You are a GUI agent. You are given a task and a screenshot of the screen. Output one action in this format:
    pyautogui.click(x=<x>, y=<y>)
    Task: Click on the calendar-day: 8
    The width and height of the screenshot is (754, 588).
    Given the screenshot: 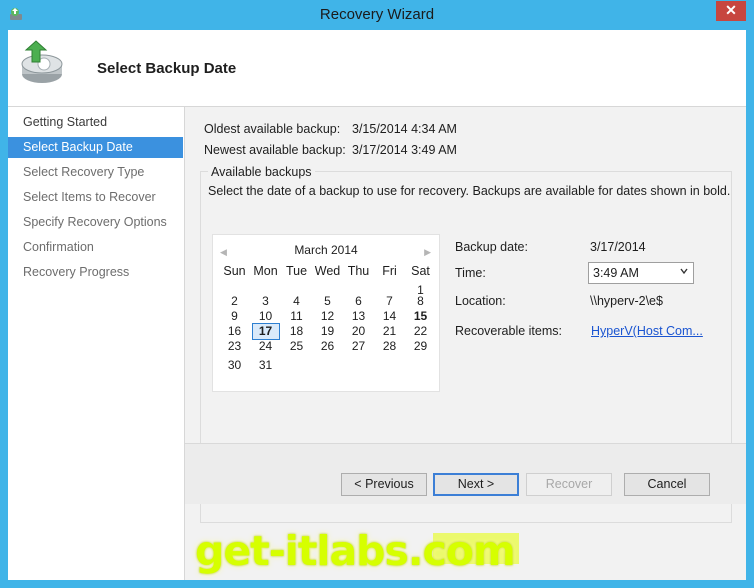 What is the action you would take?
    pyautogui.click(x=420, y=301)
    